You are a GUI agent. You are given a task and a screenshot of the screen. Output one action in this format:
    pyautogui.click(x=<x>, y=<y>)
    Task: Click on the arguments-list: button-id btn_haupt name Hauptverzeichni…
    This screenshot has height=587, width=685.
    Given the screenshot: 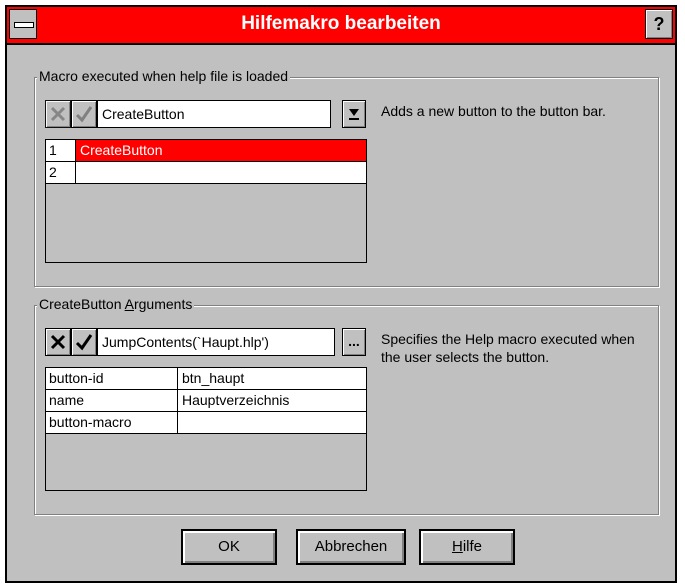 What is the action you would take?
    pyautogui.click(x=206, y=429)
    